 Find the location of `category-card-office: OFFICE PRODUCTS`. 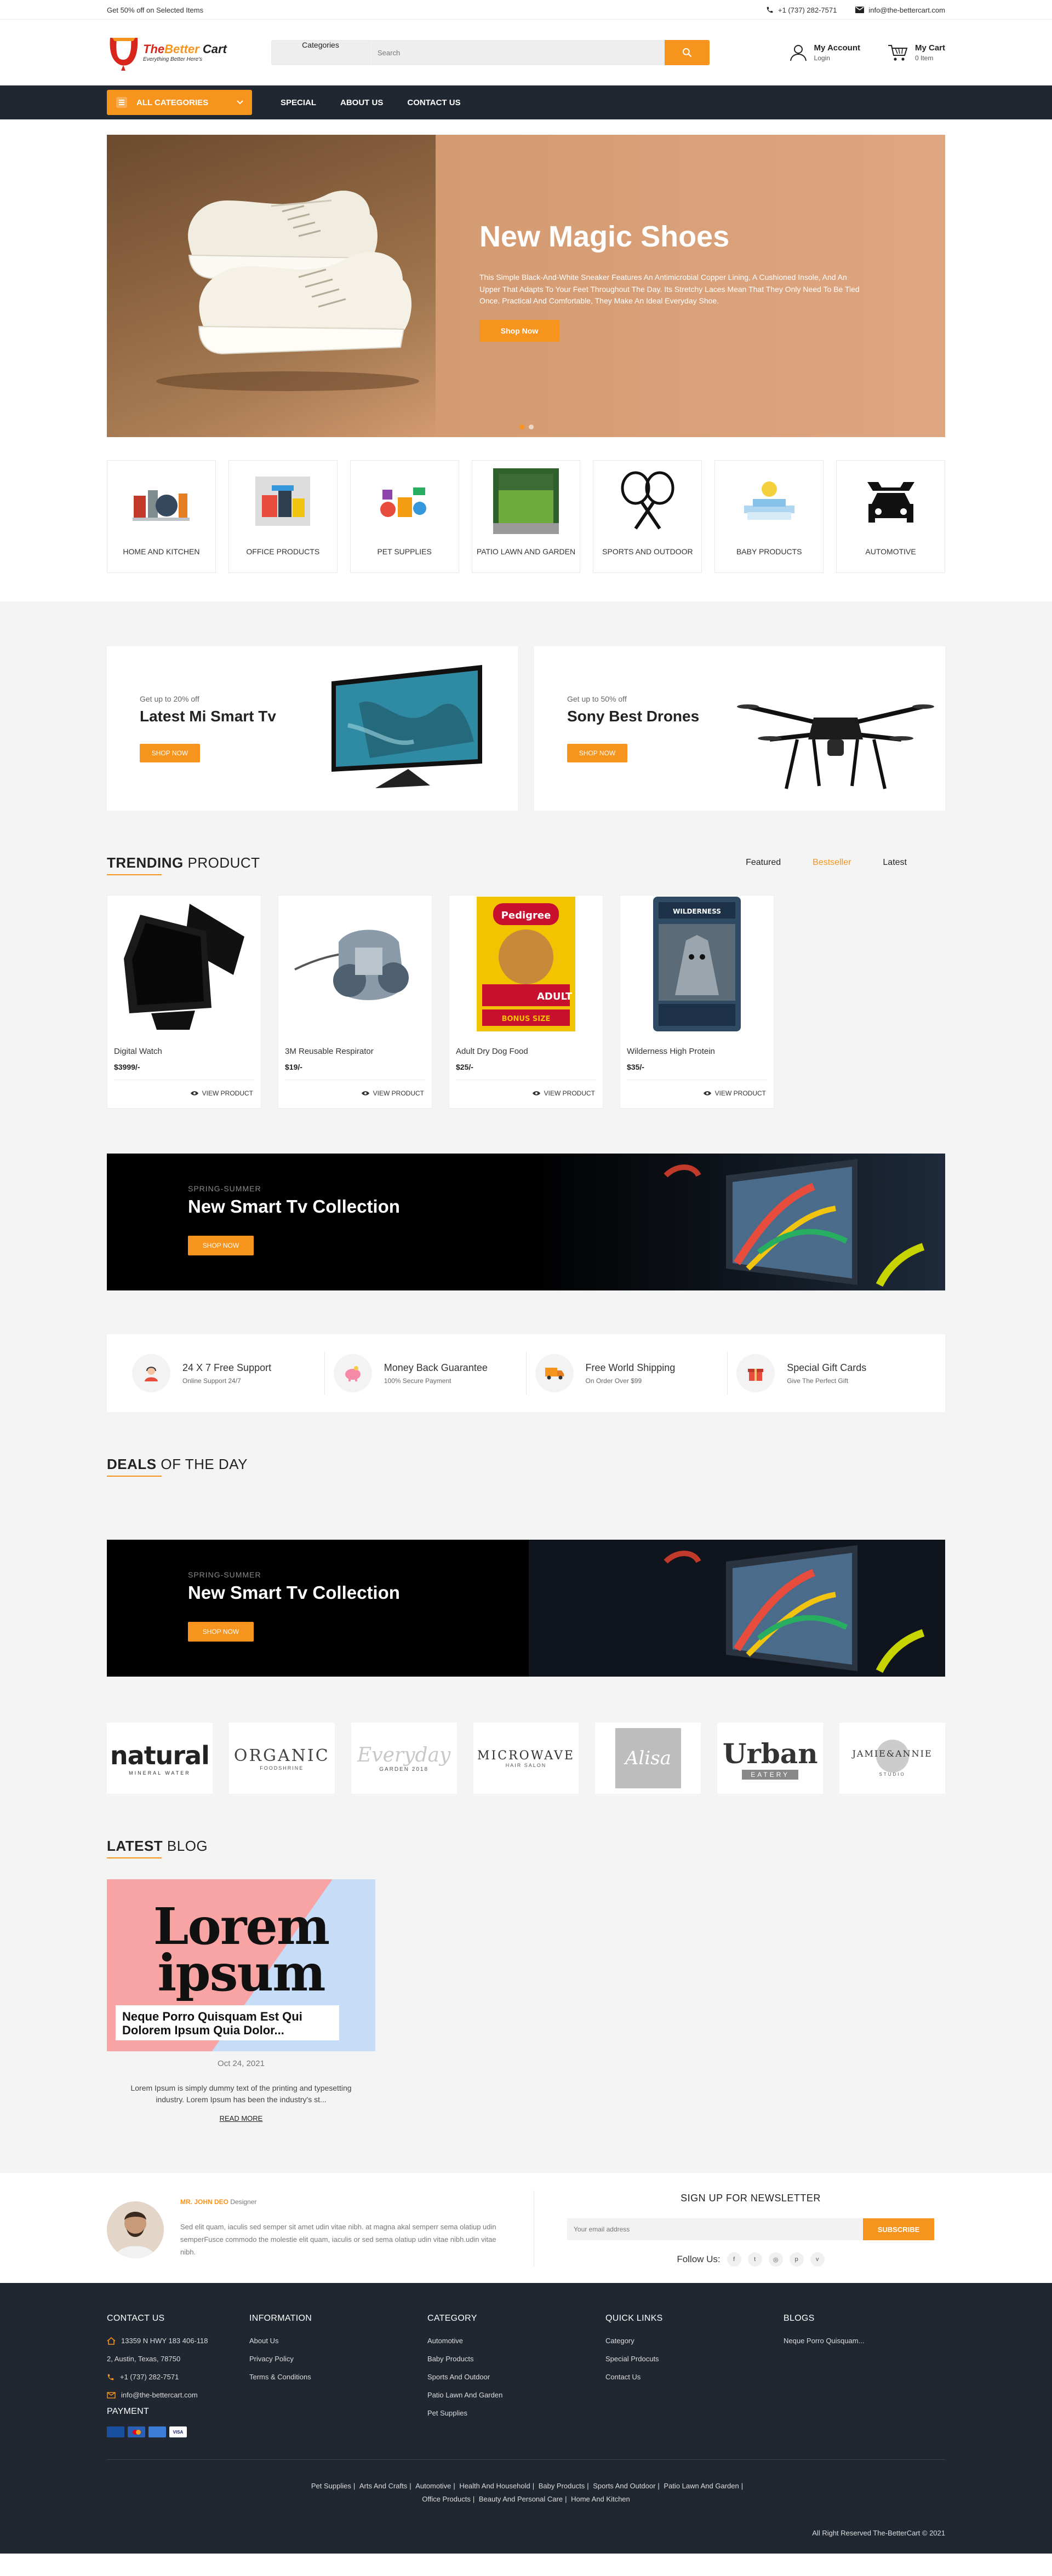

category-card-office: OFFICE PRODUCTS is located at coordinates (283, 517).